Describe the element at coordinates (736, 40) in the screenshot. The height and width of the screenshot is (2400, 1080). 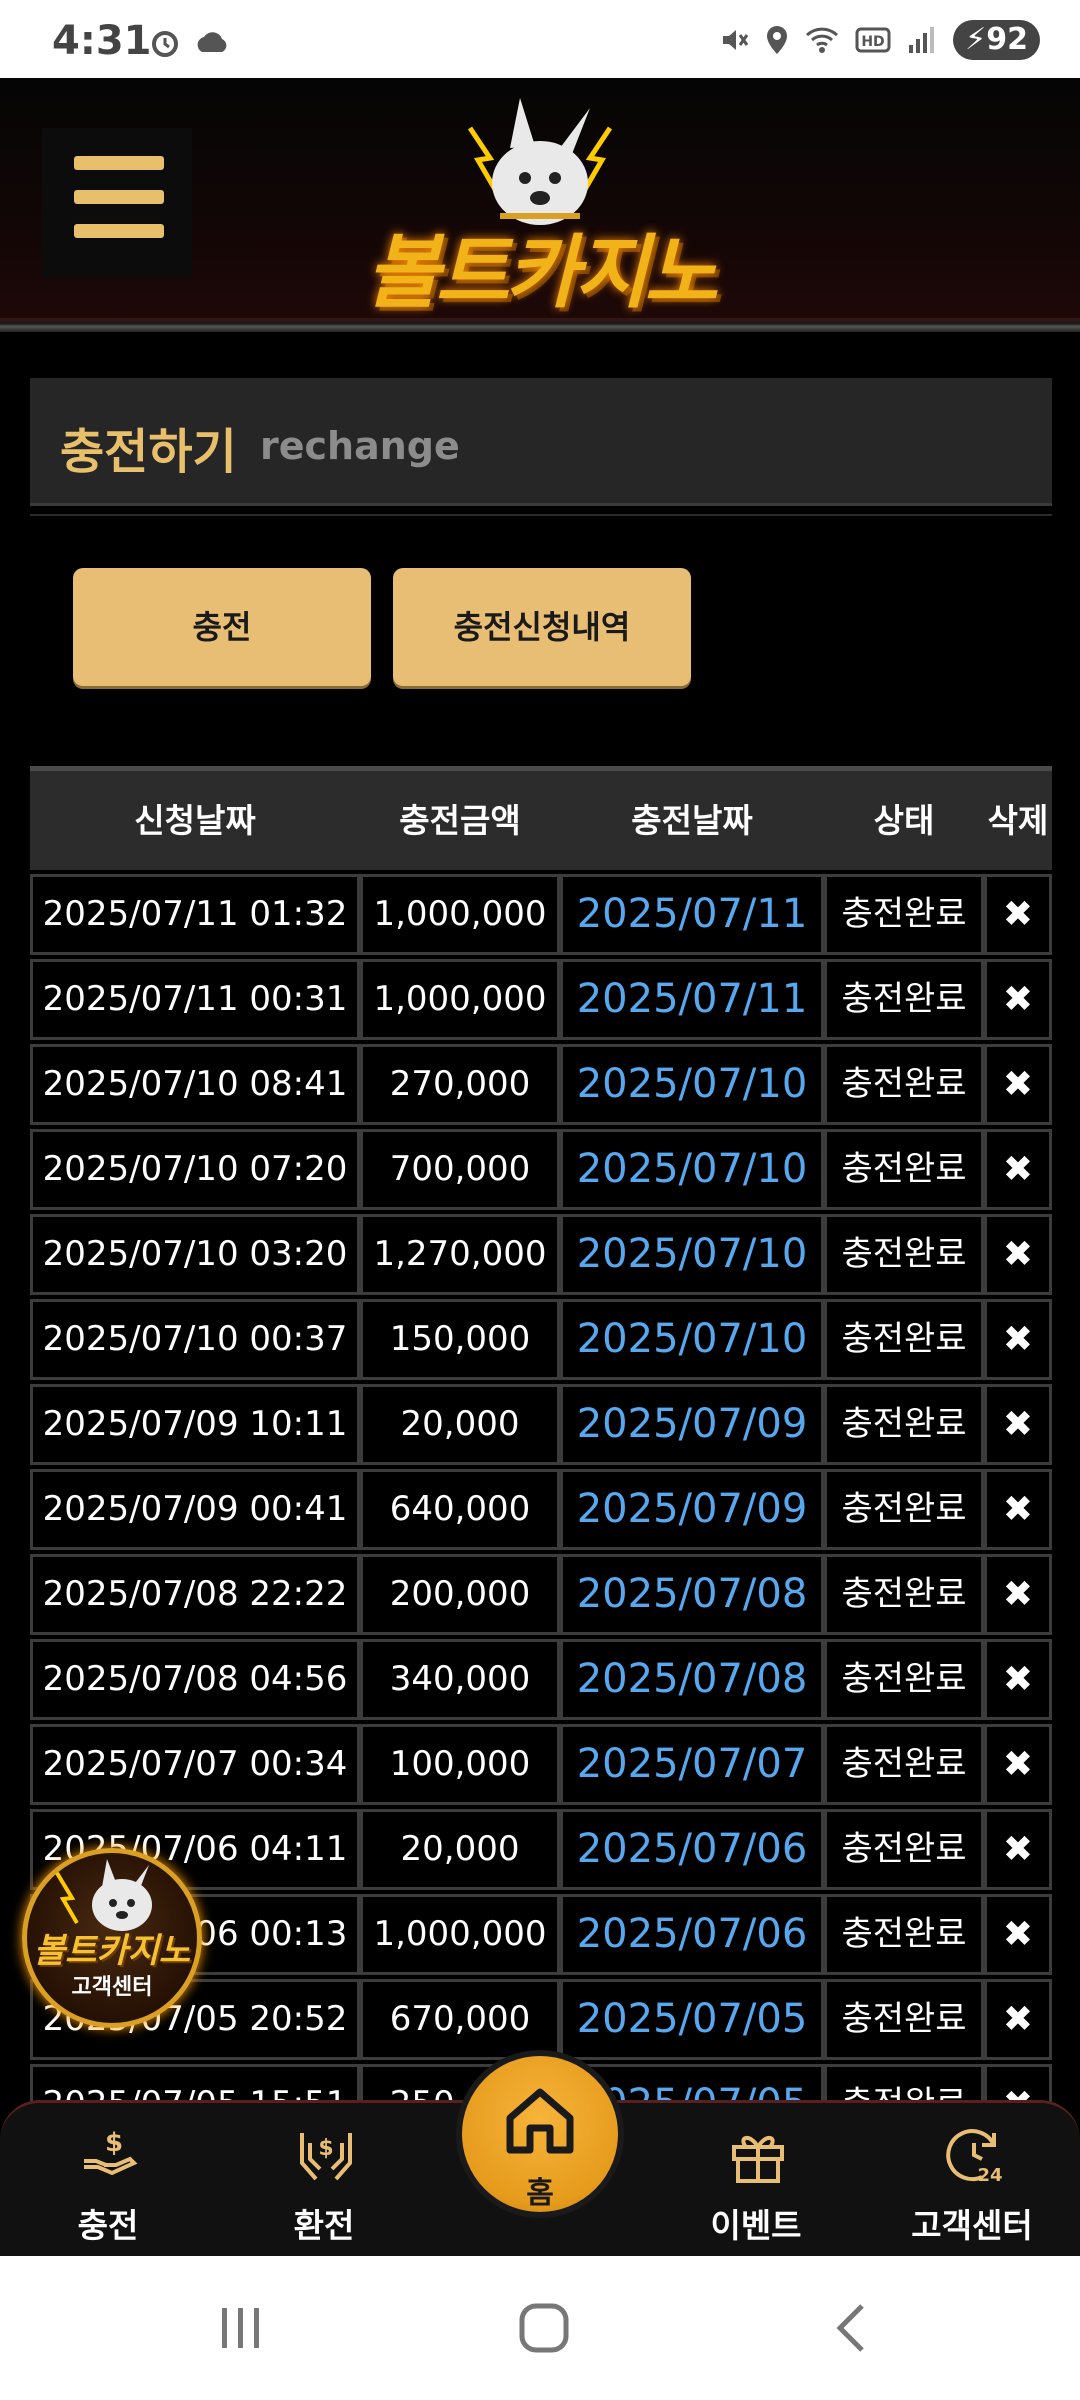
I see `mute-icon` at that location.